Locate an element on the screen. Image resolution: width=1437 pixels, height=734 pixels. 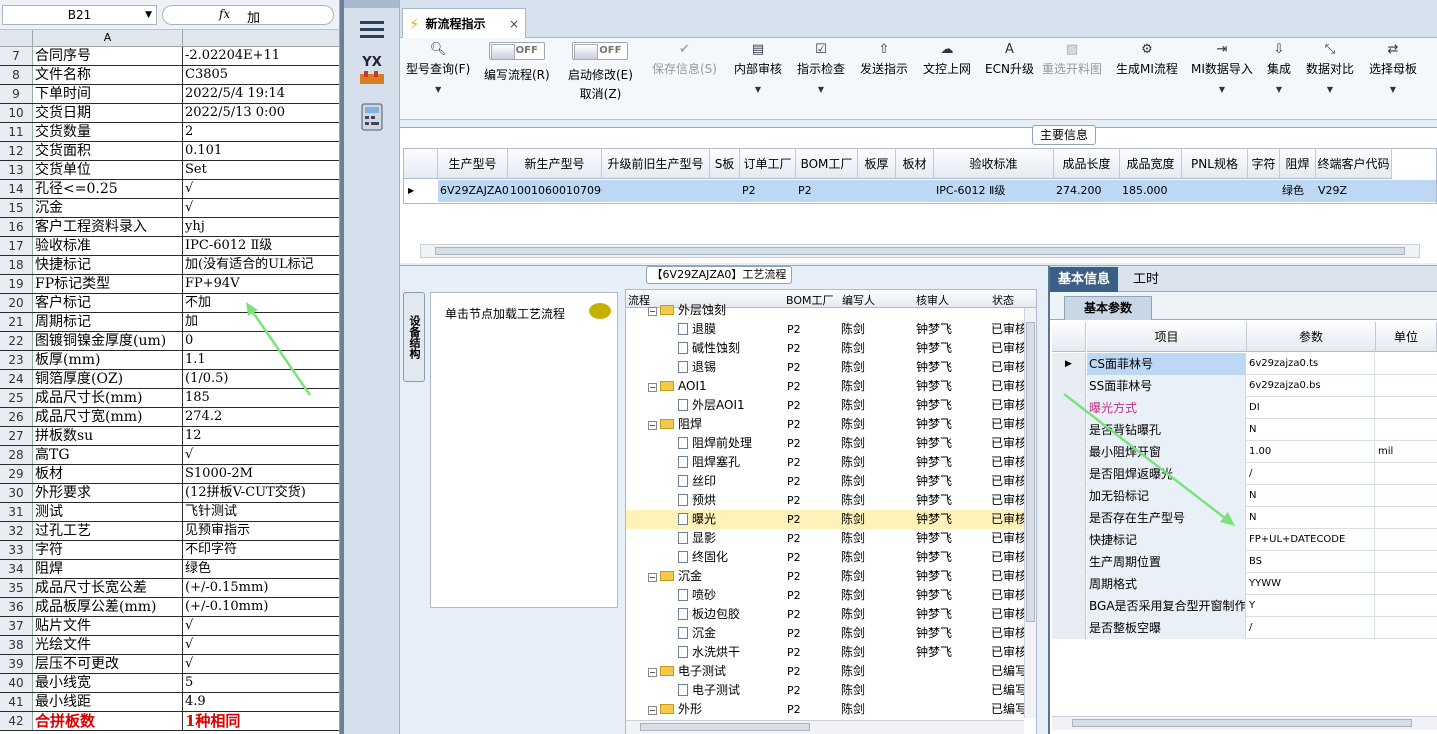
tree-row: 退膜 P2 陈剑 钟梦飞 已审核 is located at coordinates (831, 329).